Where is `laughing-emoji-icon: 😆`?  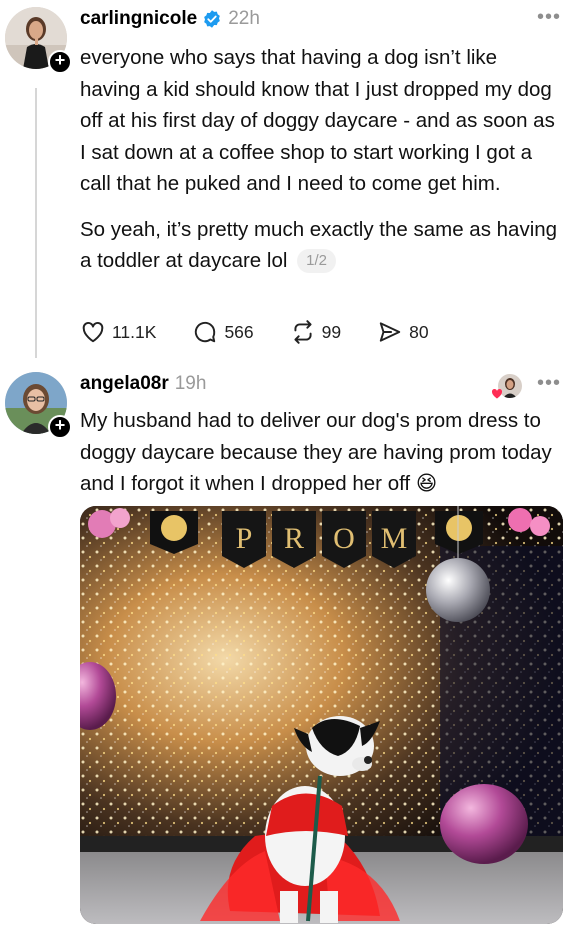
laughing-emoji-icon: 😆 is located at coordinates (426, 483).